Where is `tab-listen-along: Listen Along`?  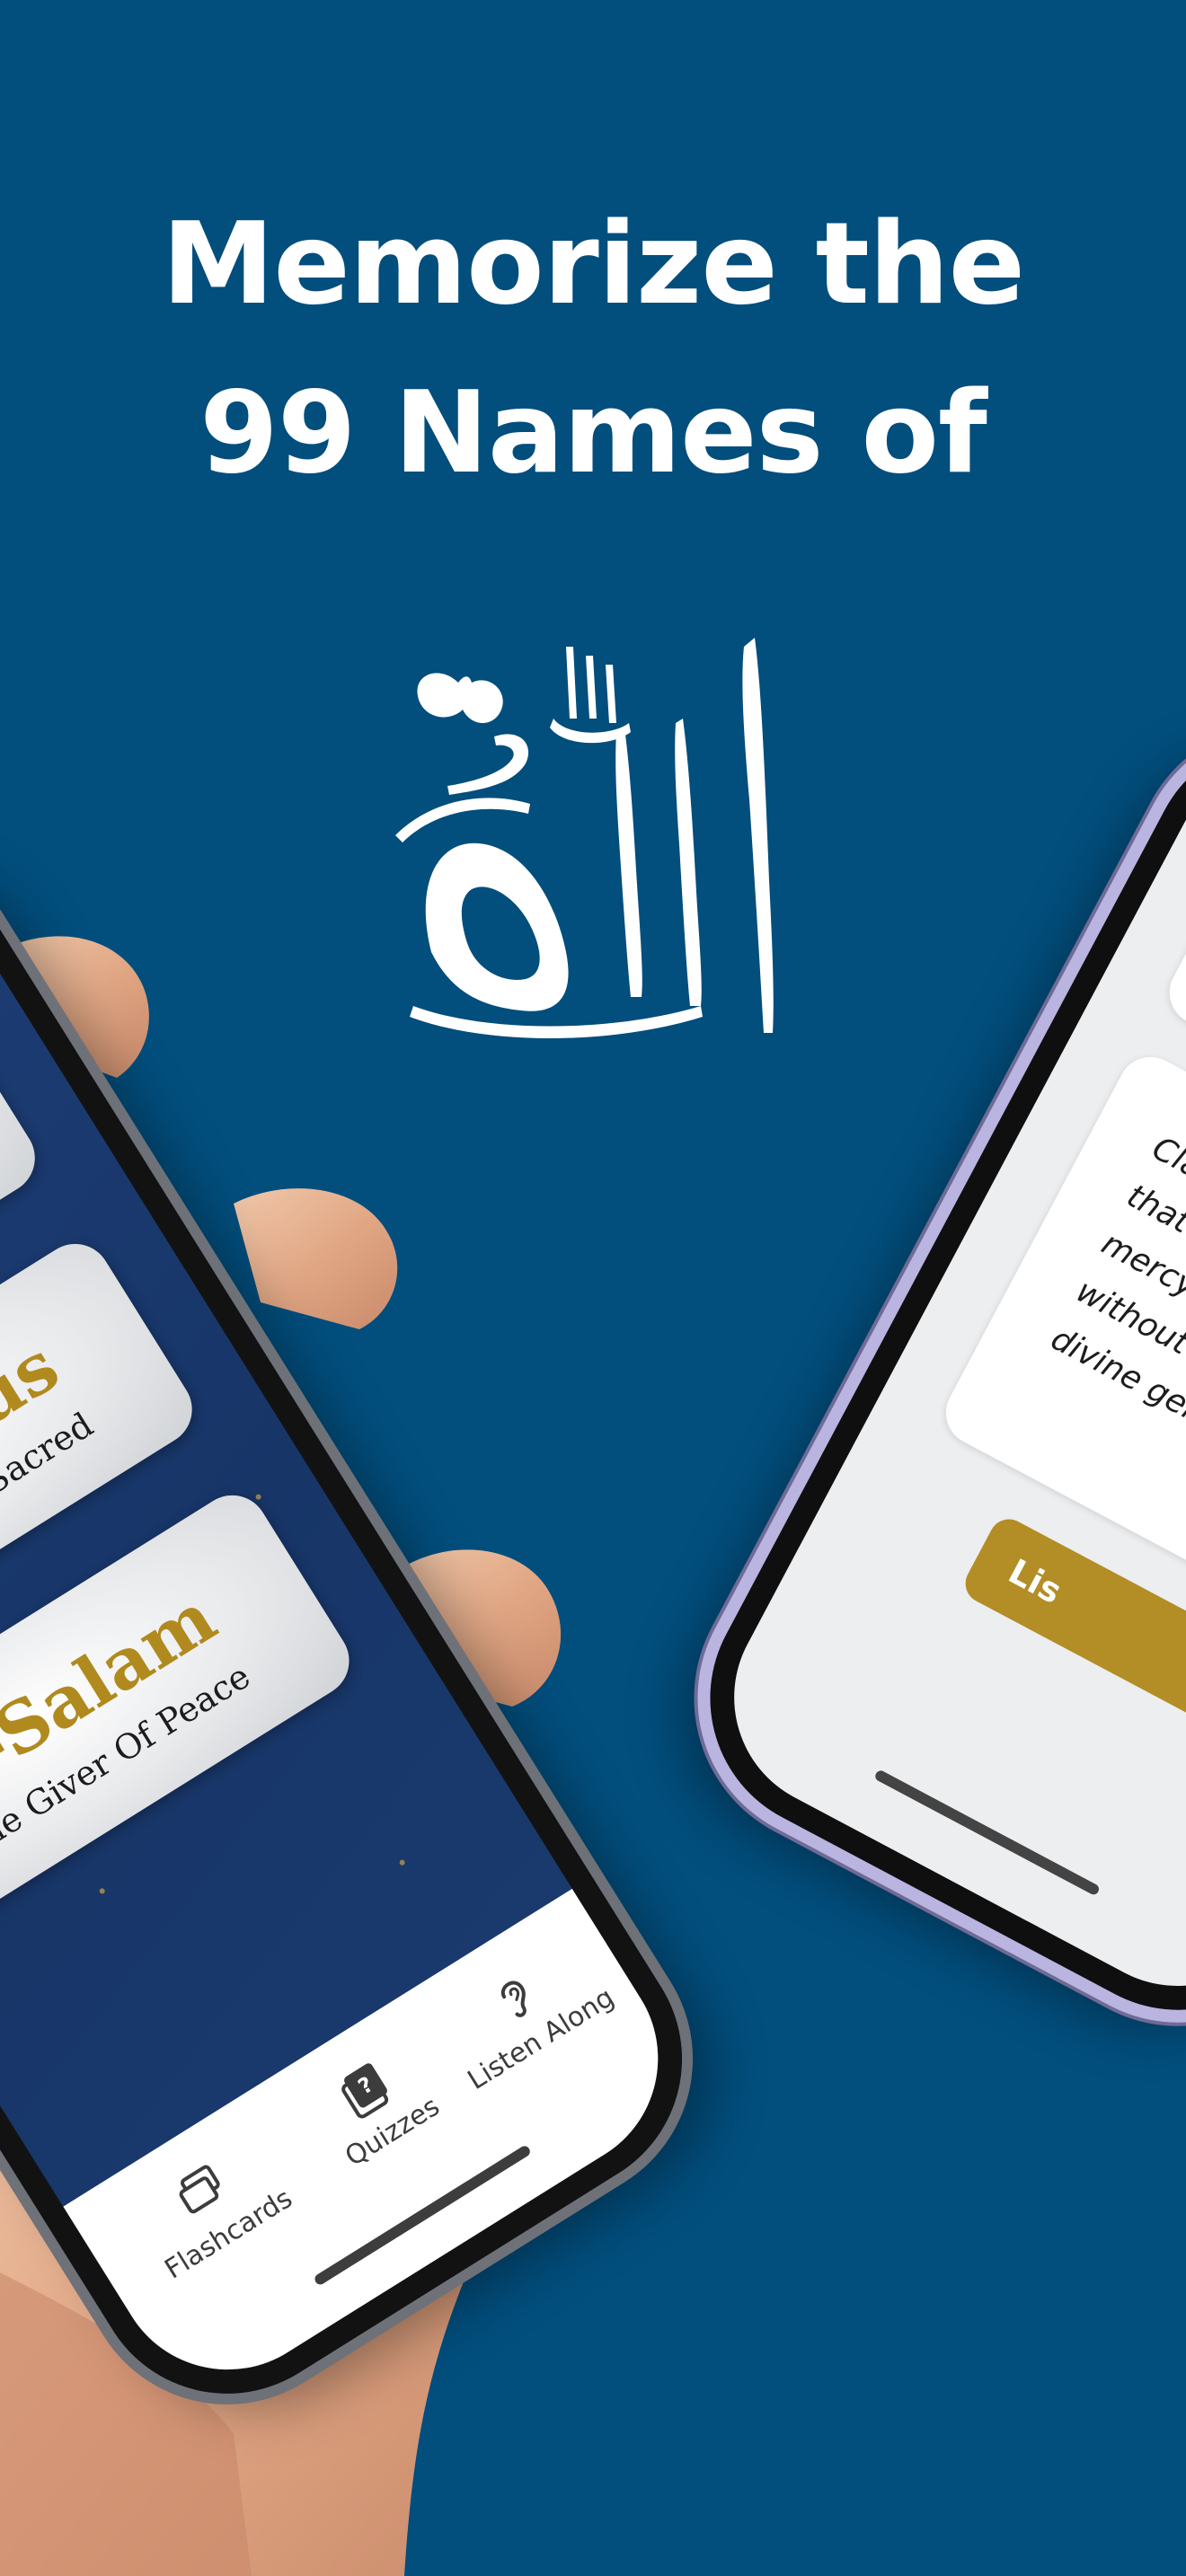
tab-listen-along: Listen Along is located at coordinates (525, 2013).